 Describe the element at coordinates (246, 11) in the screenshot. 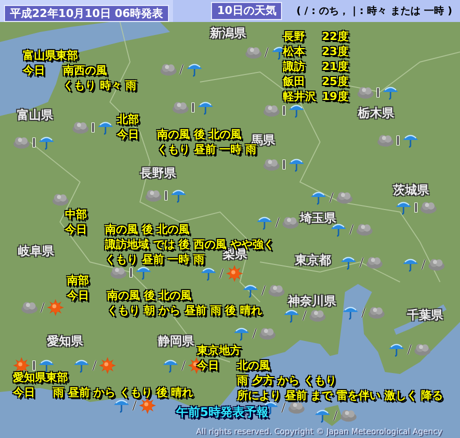

I see `map-title: 10日の天気` at that location.